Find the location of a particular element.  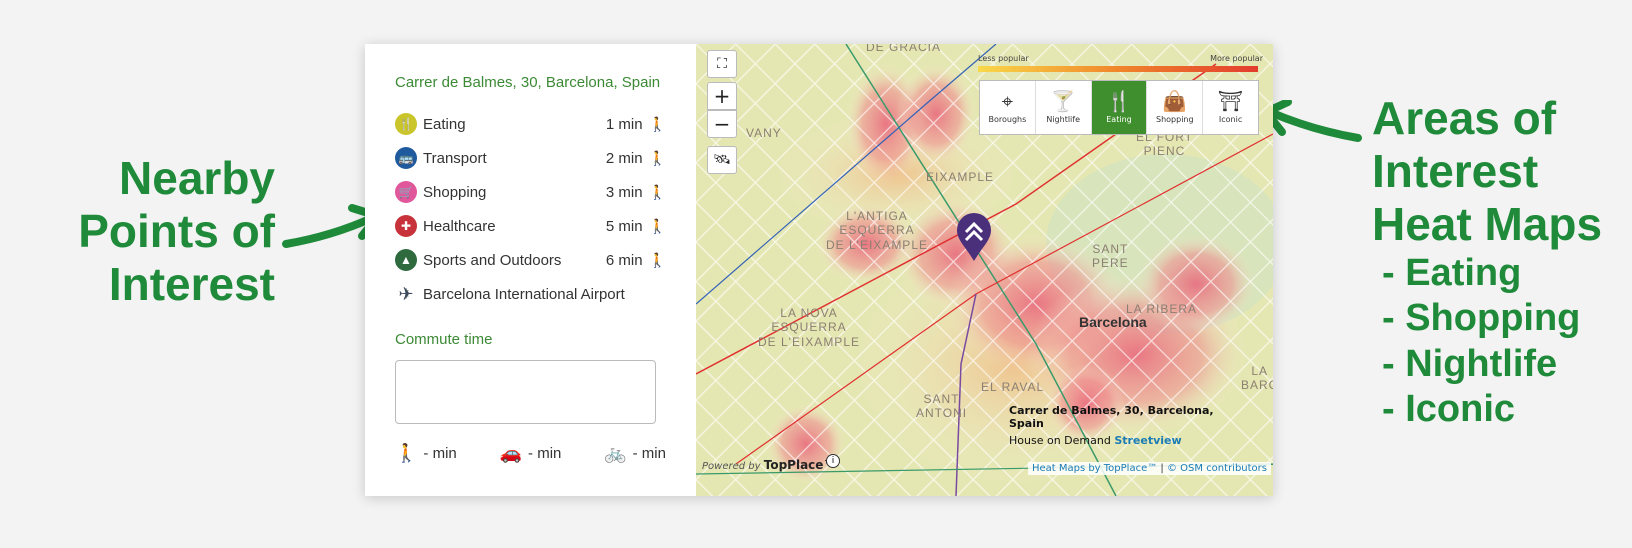

layer-label: Shopping is located at coordinates (1175, 119).